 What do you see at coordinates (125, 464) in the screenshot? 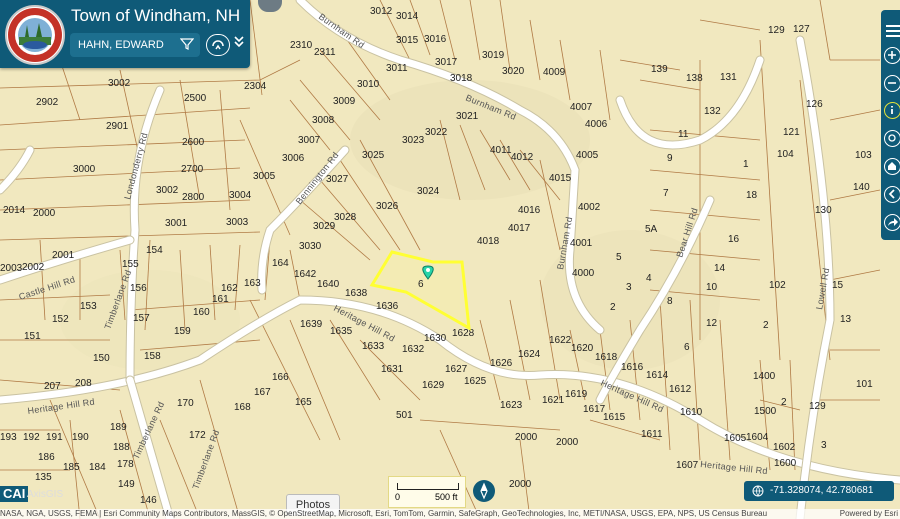
I see `parcel-label: 178` at bounding box center [125, 464].